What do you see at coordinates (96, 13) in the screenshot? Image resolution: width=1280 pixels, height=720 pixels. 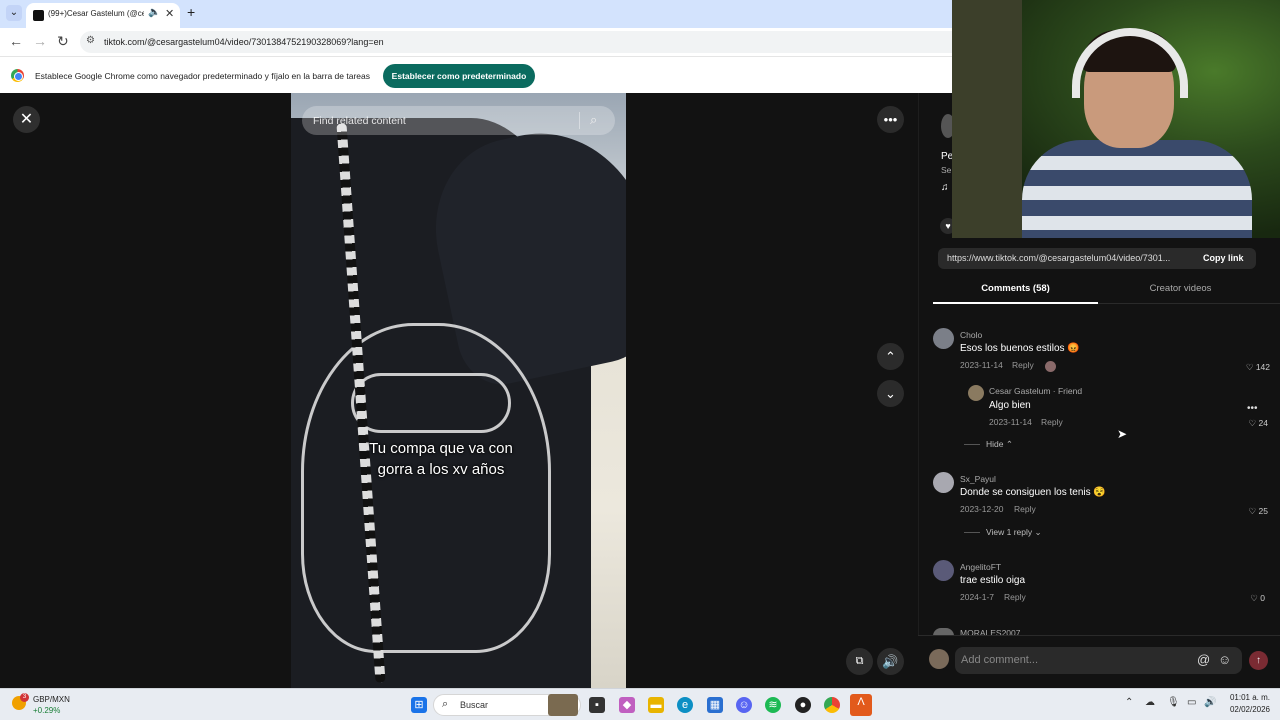 I see `tab-title: (99+)Cesar Gastelum (@cesargastelum04)` at bounding box center [96, 13].